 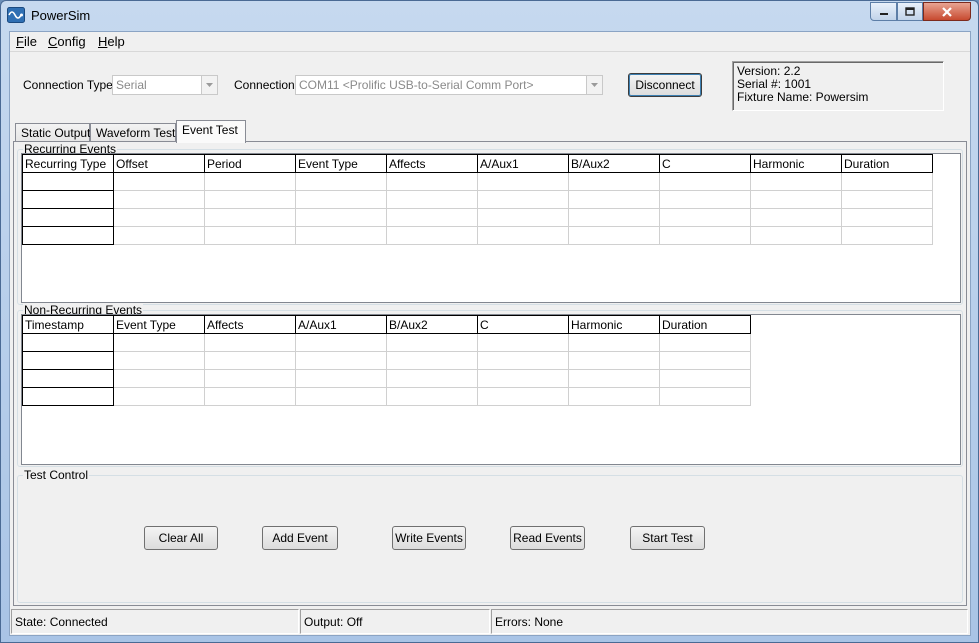 I want to click on recurring-column-header: Offset, so click(x=159, y=163).